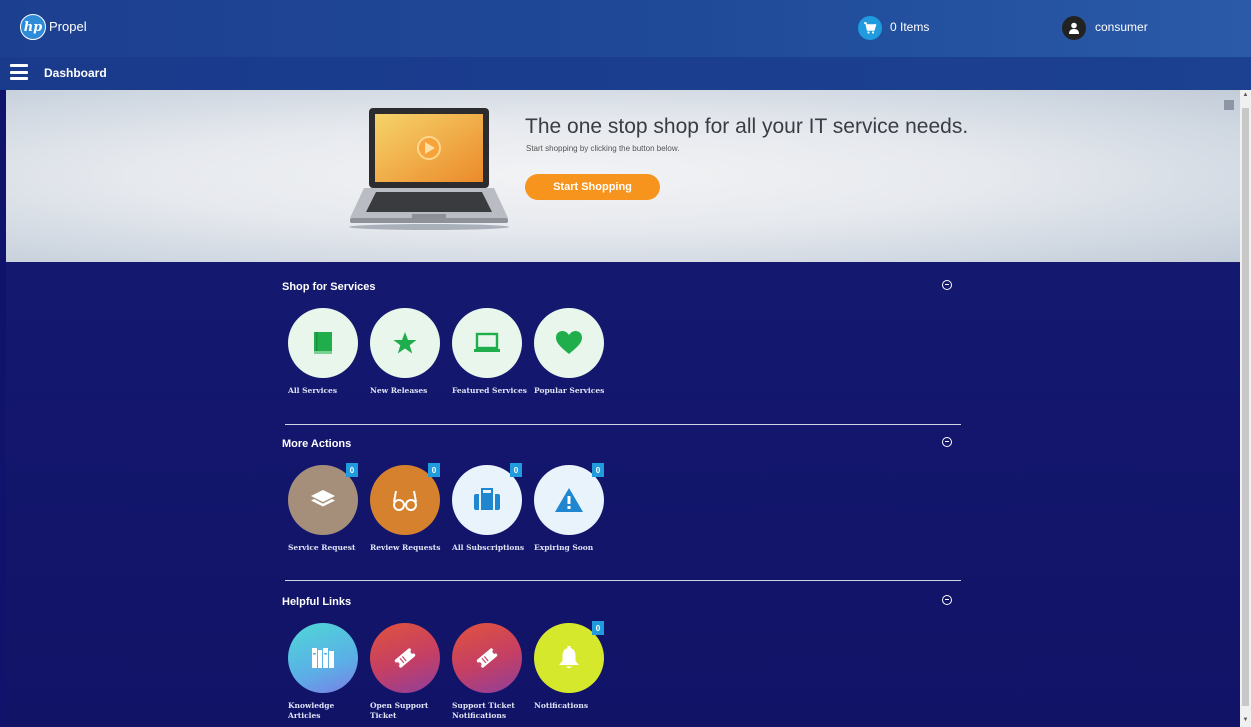 The width and height of the screenshot is (1251, 727). I want to click on cart-count-label: 0 Items, so click(909, 27).